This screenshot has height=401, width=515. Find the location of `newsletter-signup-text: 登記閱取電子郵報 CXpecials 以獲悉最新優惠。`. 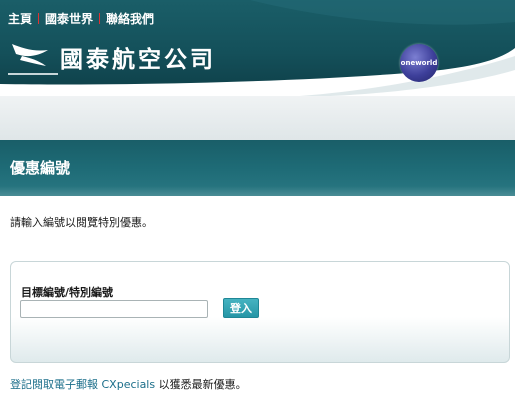

newsletter-signup-text: 登記閱取電子郵報 CXpecials 以獲悉最新優惠。 is located at coordinates (128, 384).